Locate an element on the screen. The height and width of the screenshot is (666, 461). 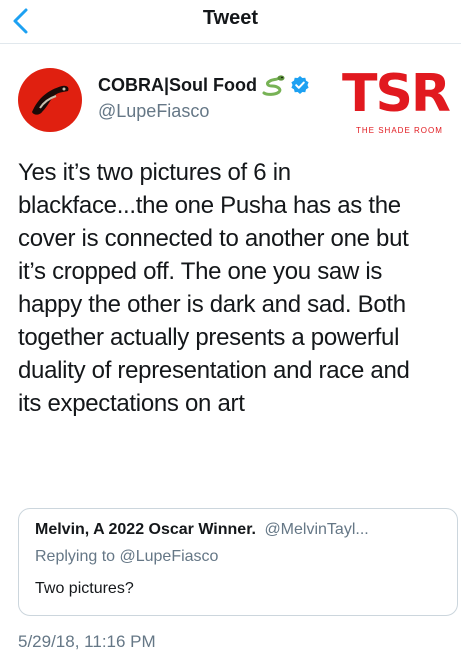
page-title: Tweet is located at coordinates (230, 18).